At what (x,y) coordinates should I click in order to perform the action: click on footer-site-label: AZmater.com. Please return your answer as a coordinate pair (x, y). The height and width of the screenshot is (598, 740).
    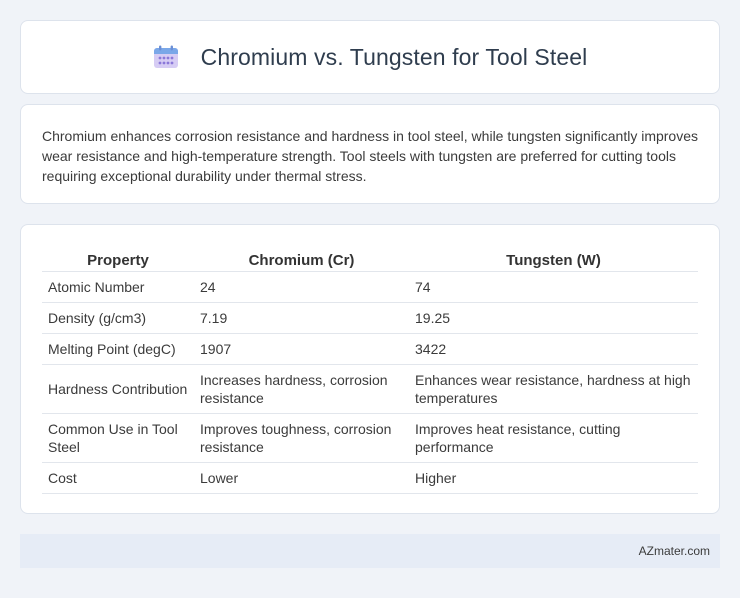
    Looking at the image, I should click on (674, 551).